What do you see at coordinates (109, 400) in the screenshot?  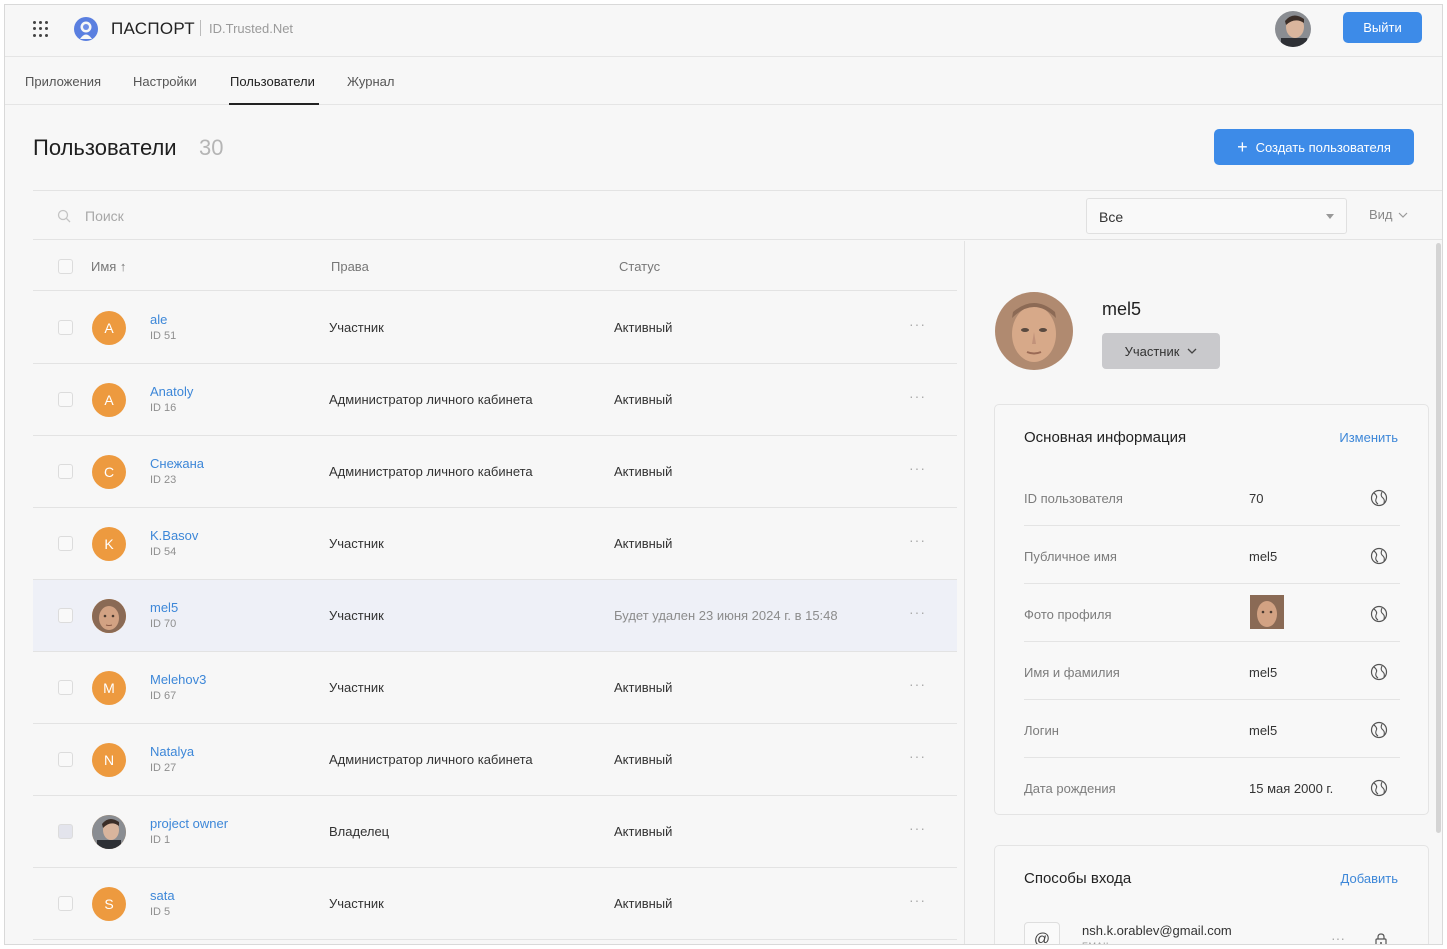 I see `avatar-initial: A` at bounding box center [109, 400].